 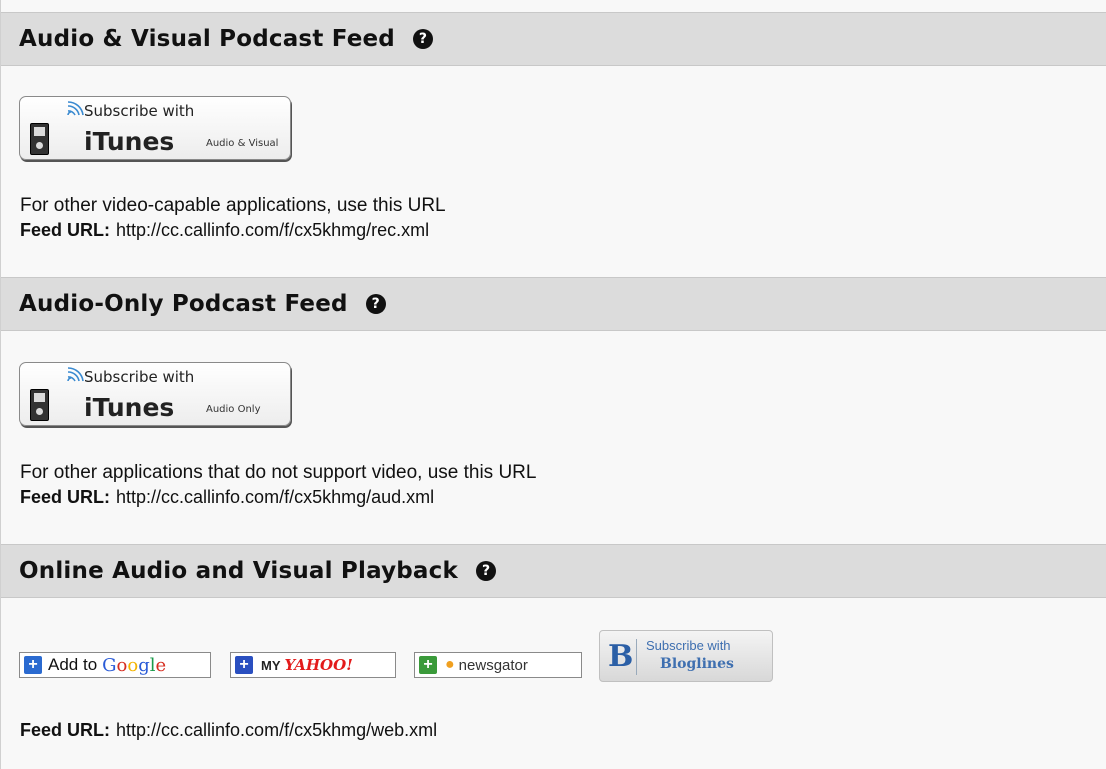 I want to click on section-title: Audio-Only Podcast Feed, so click(x=183, y=304).